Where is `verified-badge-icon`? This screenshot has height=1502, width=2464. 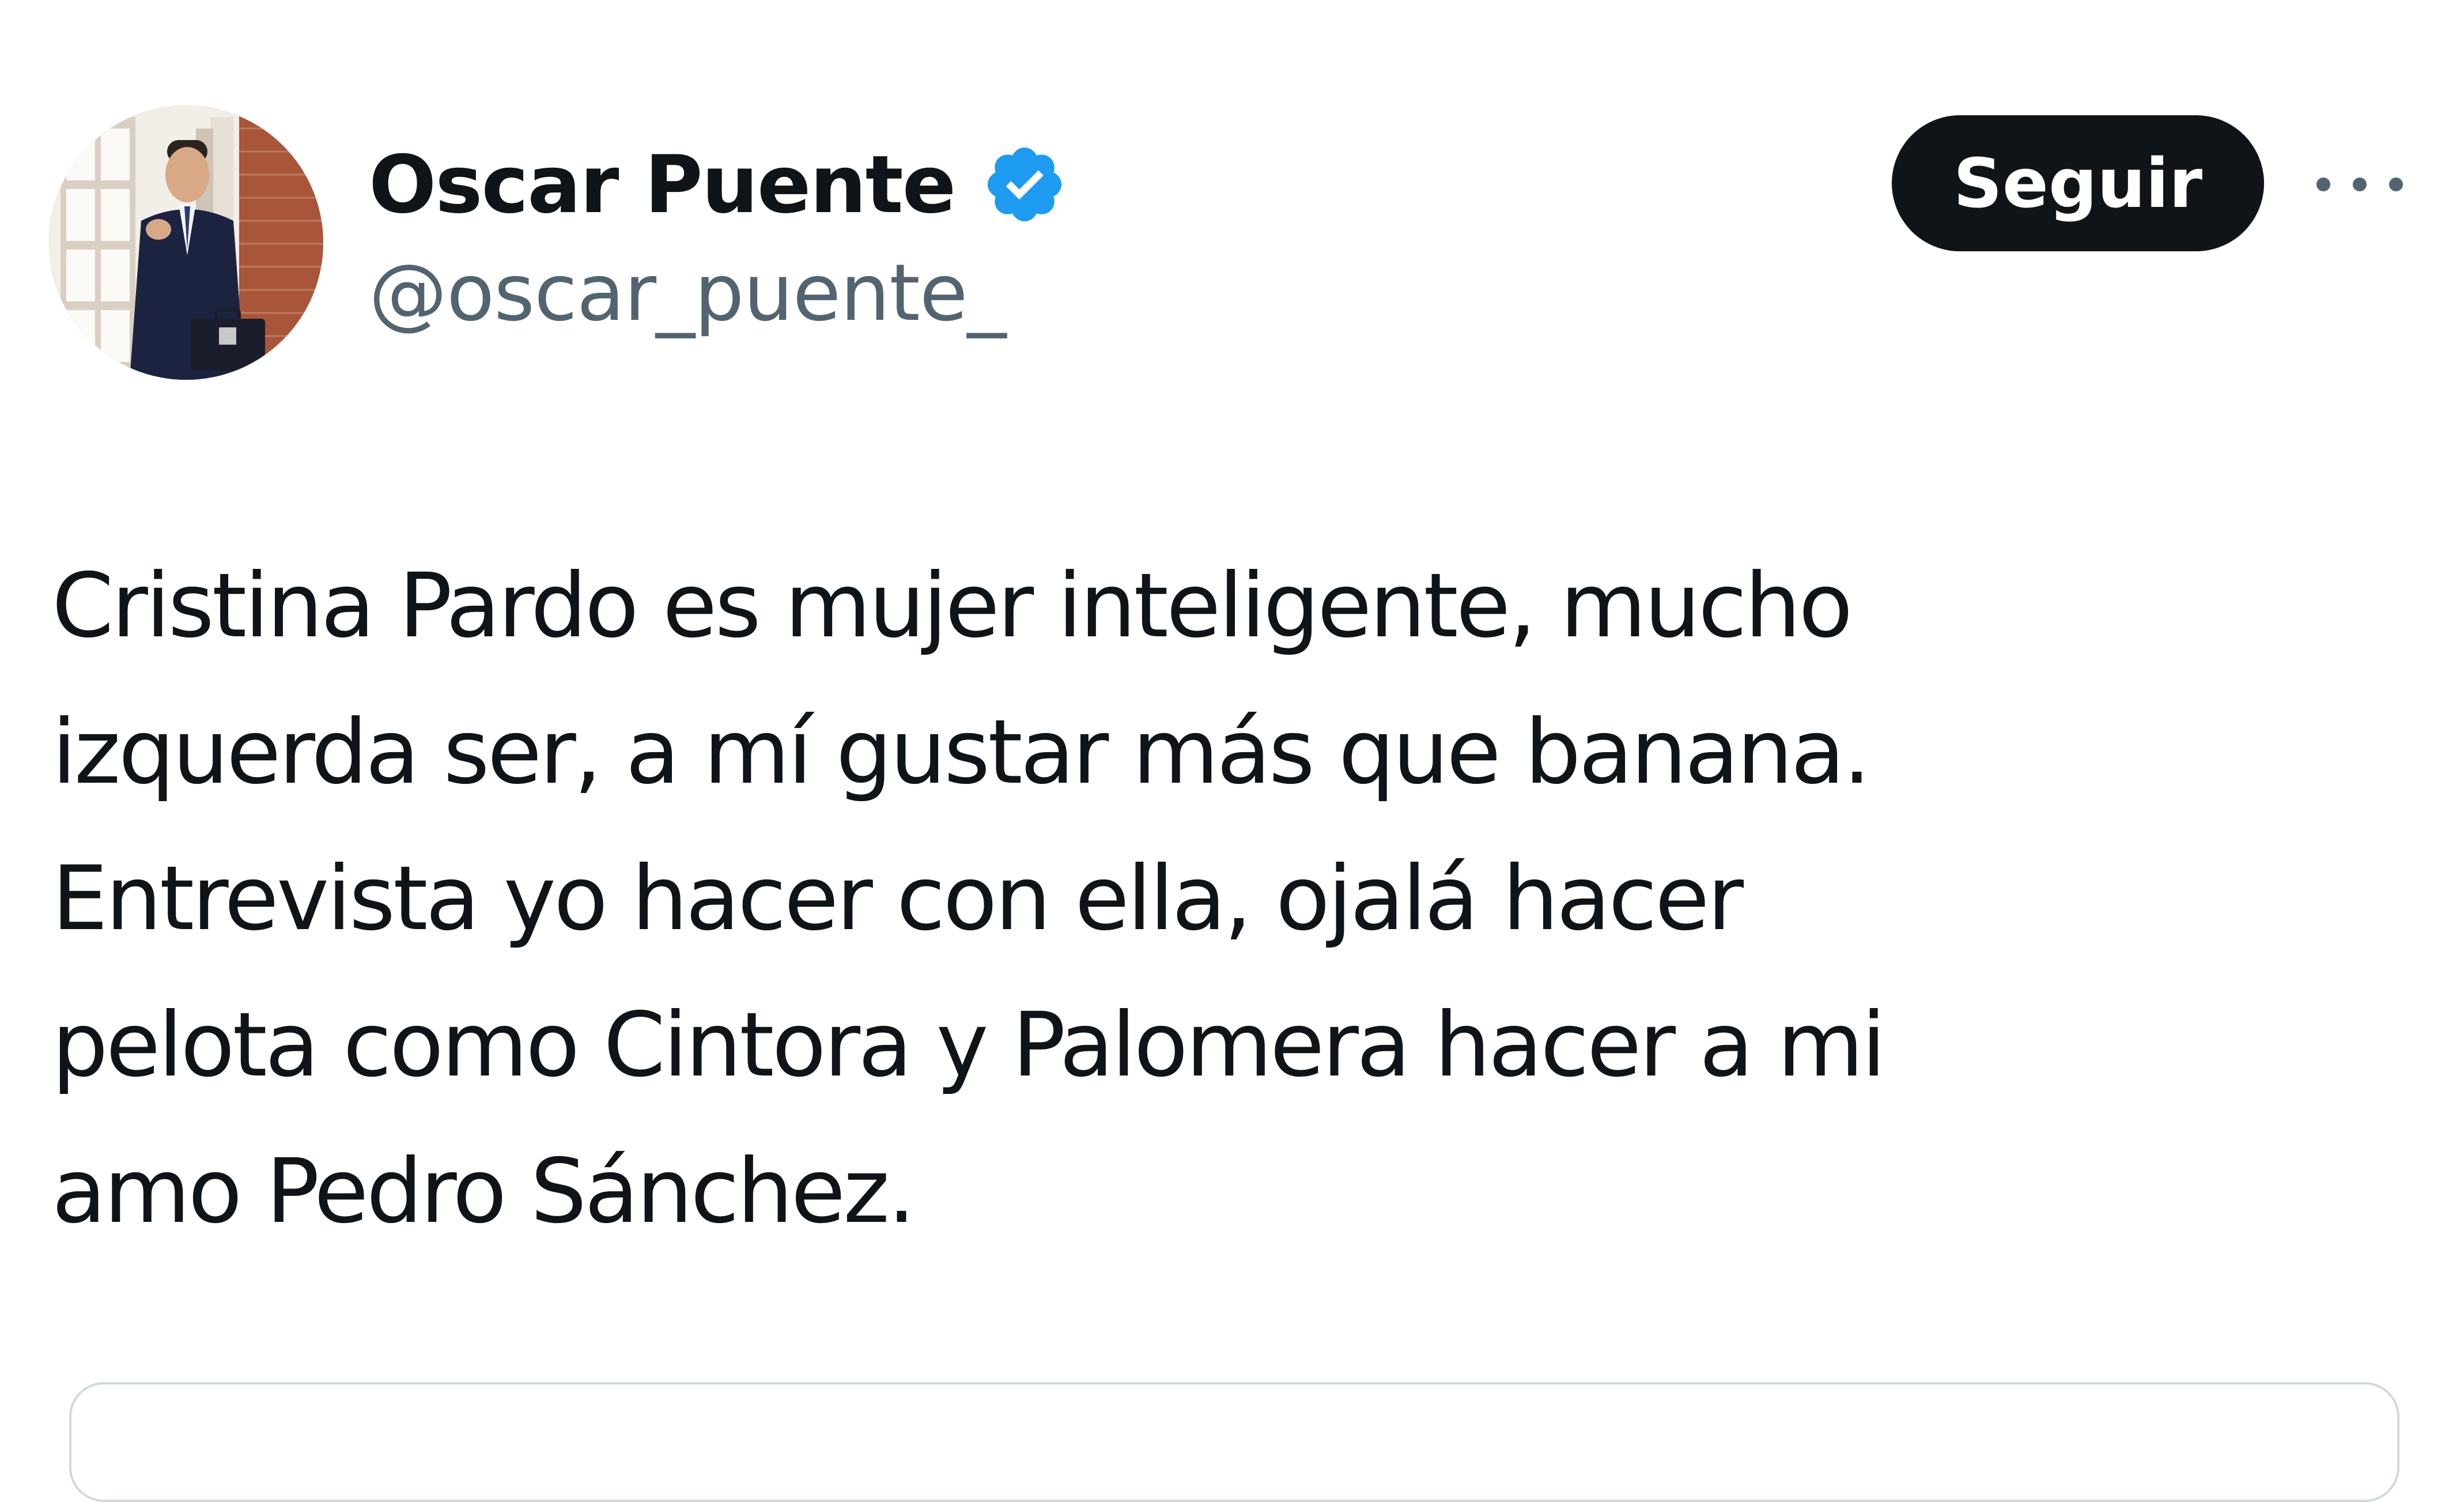
verified-badge-icon is located at coordinates (1024, 185).